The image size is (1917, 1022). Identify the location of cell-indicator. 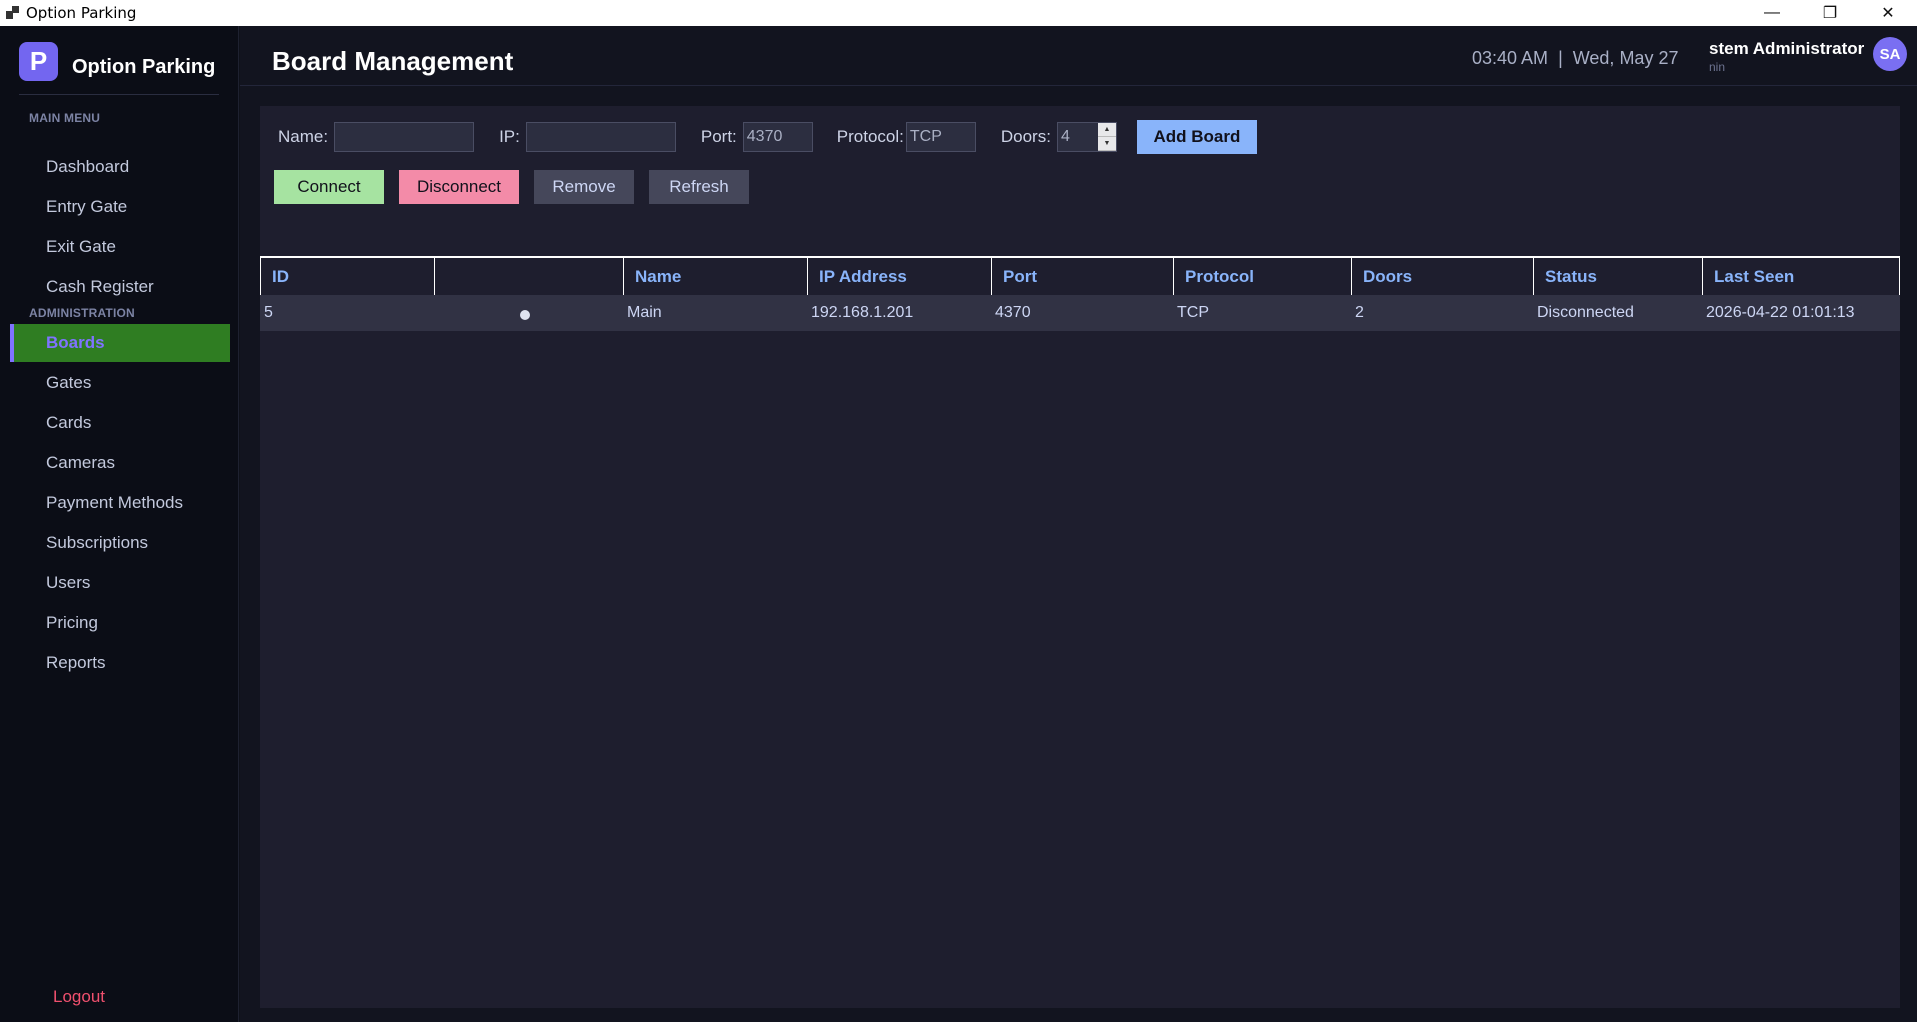
(528, 313).